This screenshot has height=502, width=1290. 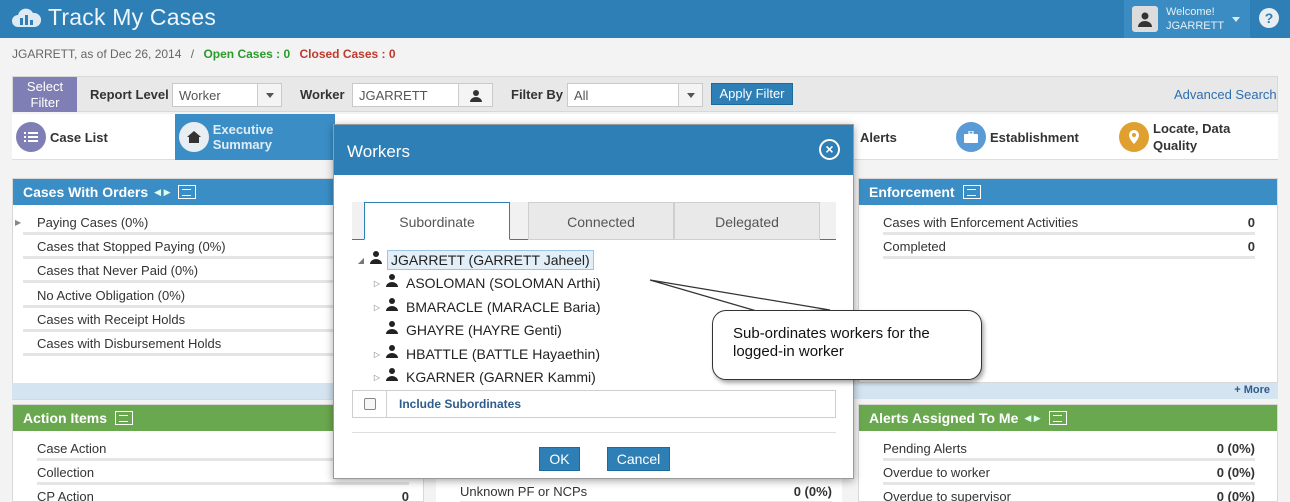 What do you see at coordinates (537, 94) in the screenshot?
I see `filter-by-label: Filter By` at bounding box center [537, 94].